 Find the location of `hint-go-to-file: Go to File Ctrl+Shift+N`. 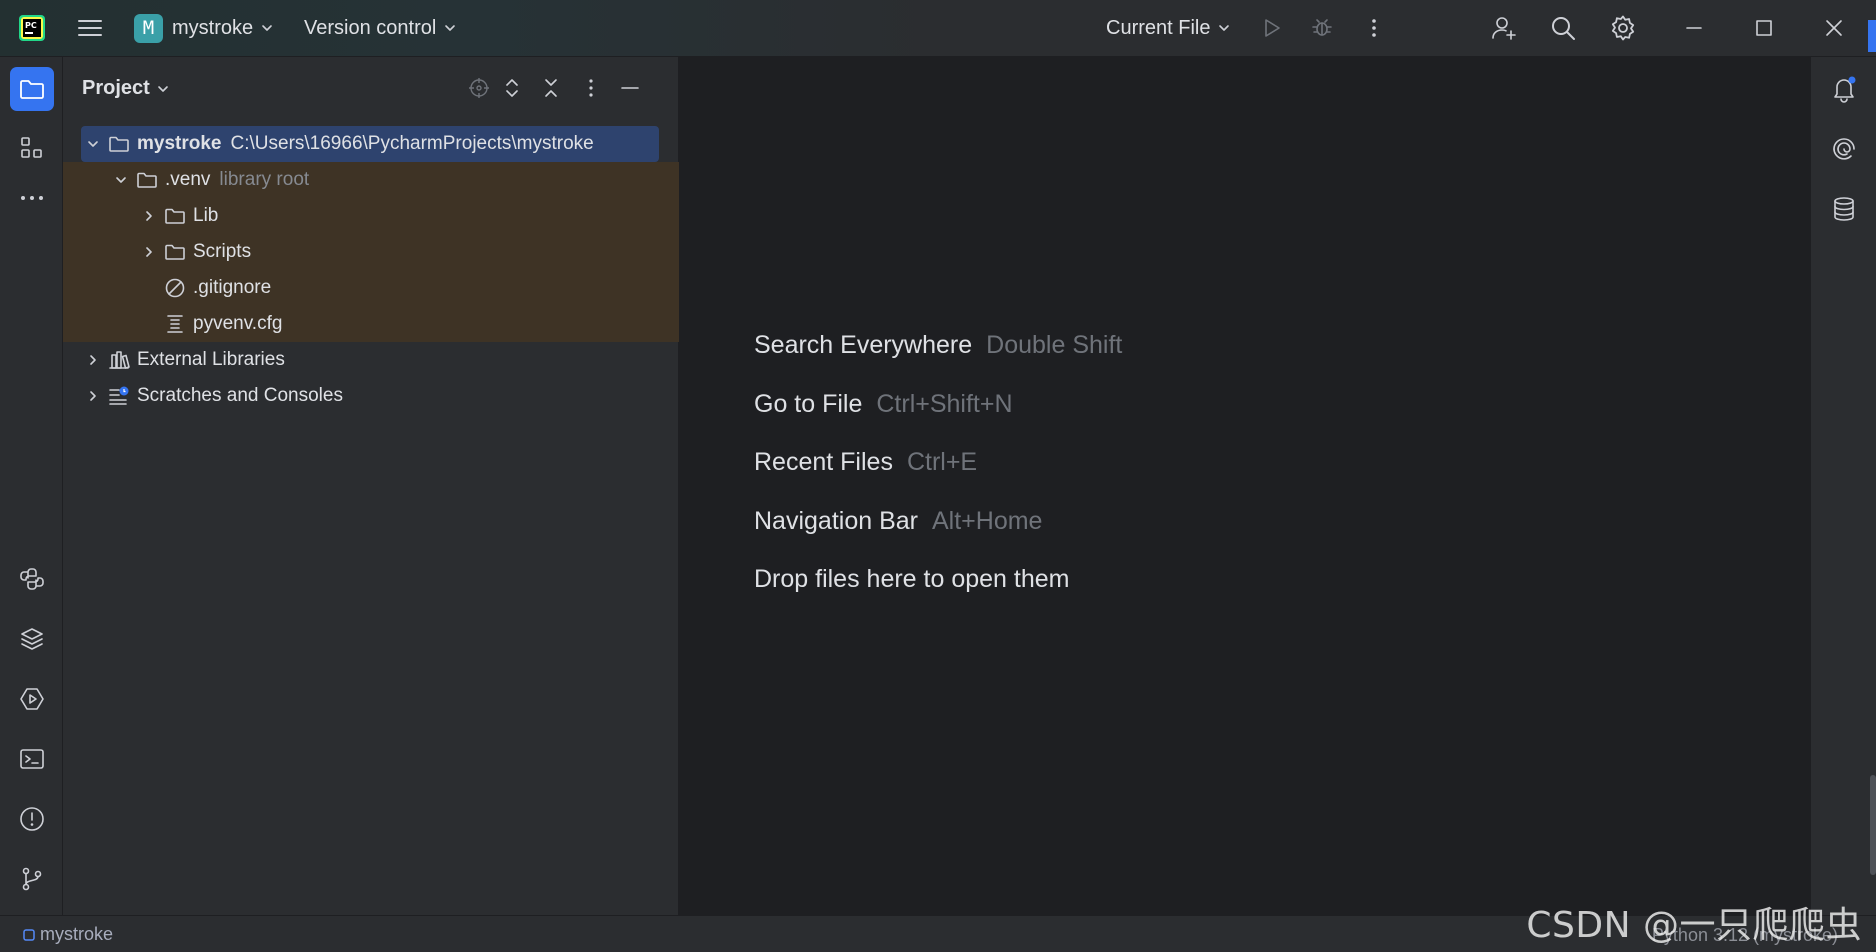

hint-go-to-file: Go to File Ctrl+Shift+N is located at coordinates (883, 404).